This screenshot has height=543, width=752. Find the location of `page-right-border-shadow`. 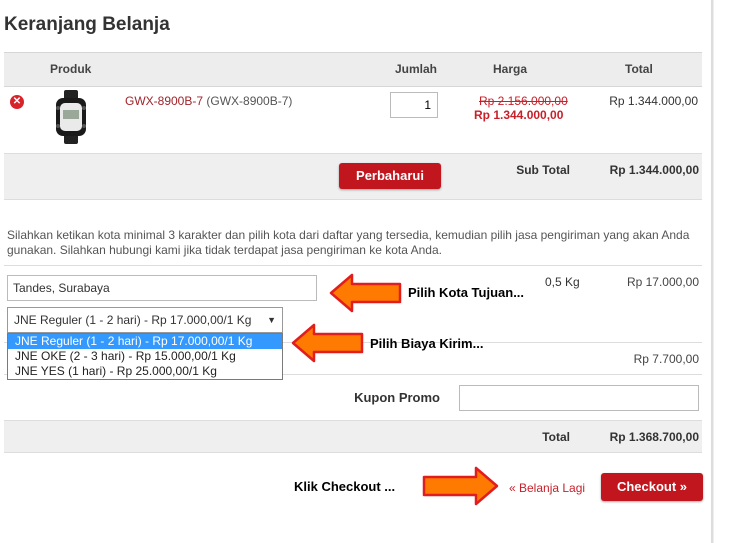

page-right-border-shadow is located at coordinates (713, 271).